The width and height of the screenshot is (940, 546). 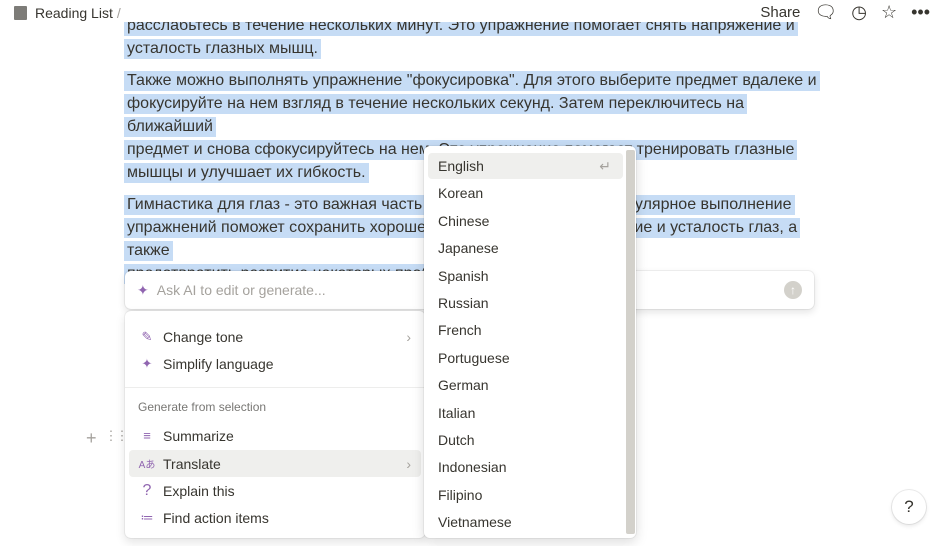 What do you see at coordinates (920, 12) in the screenshot?
I see `more-icon: •••` at bounding box center [920, 12].